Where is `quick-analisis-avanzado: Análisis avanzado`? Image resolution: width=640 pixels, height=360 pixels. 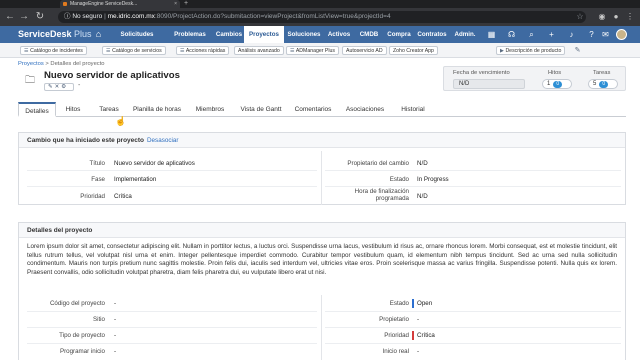
quick-analisis-avanzado: Análisis avanzado is located at coordinates (259, 50).